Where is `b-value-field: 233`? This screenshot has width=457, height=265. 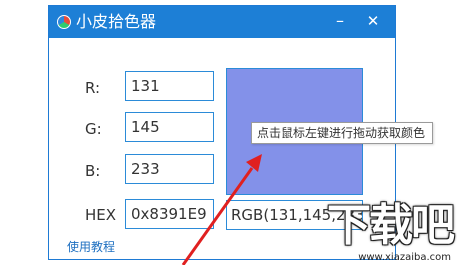
b-value-field: 233 is located at coordinates (169, 169).